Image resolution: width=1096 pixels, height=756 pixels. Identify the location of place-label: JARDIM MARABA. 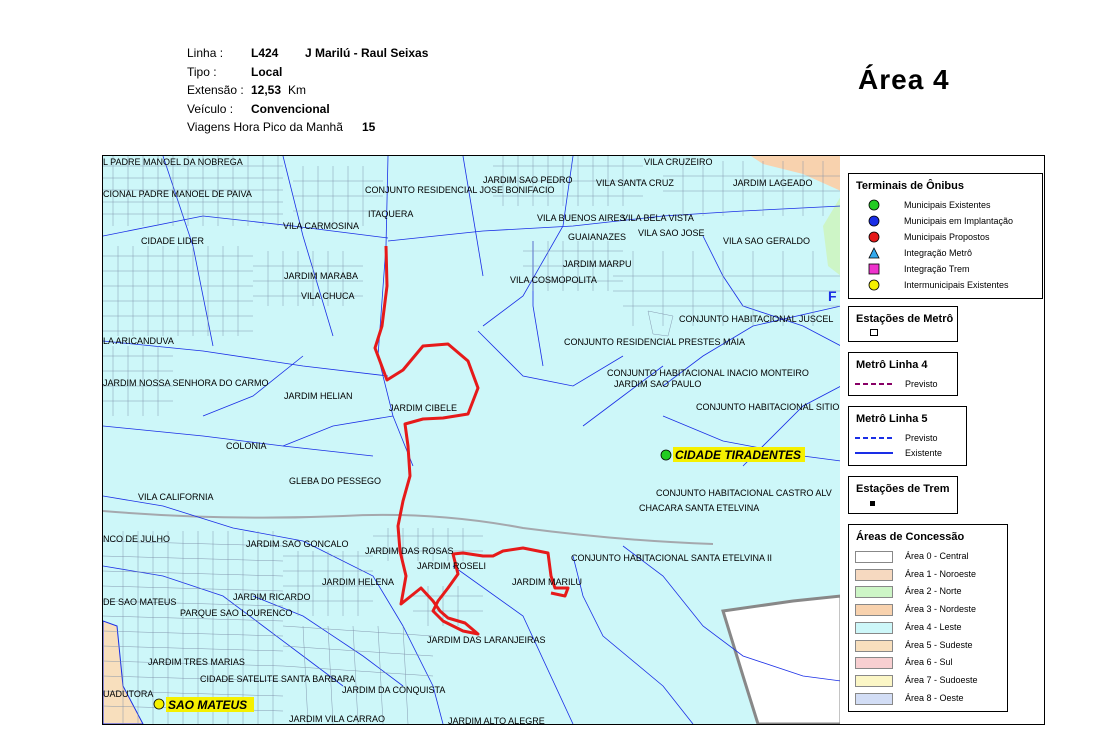
(321, 276).